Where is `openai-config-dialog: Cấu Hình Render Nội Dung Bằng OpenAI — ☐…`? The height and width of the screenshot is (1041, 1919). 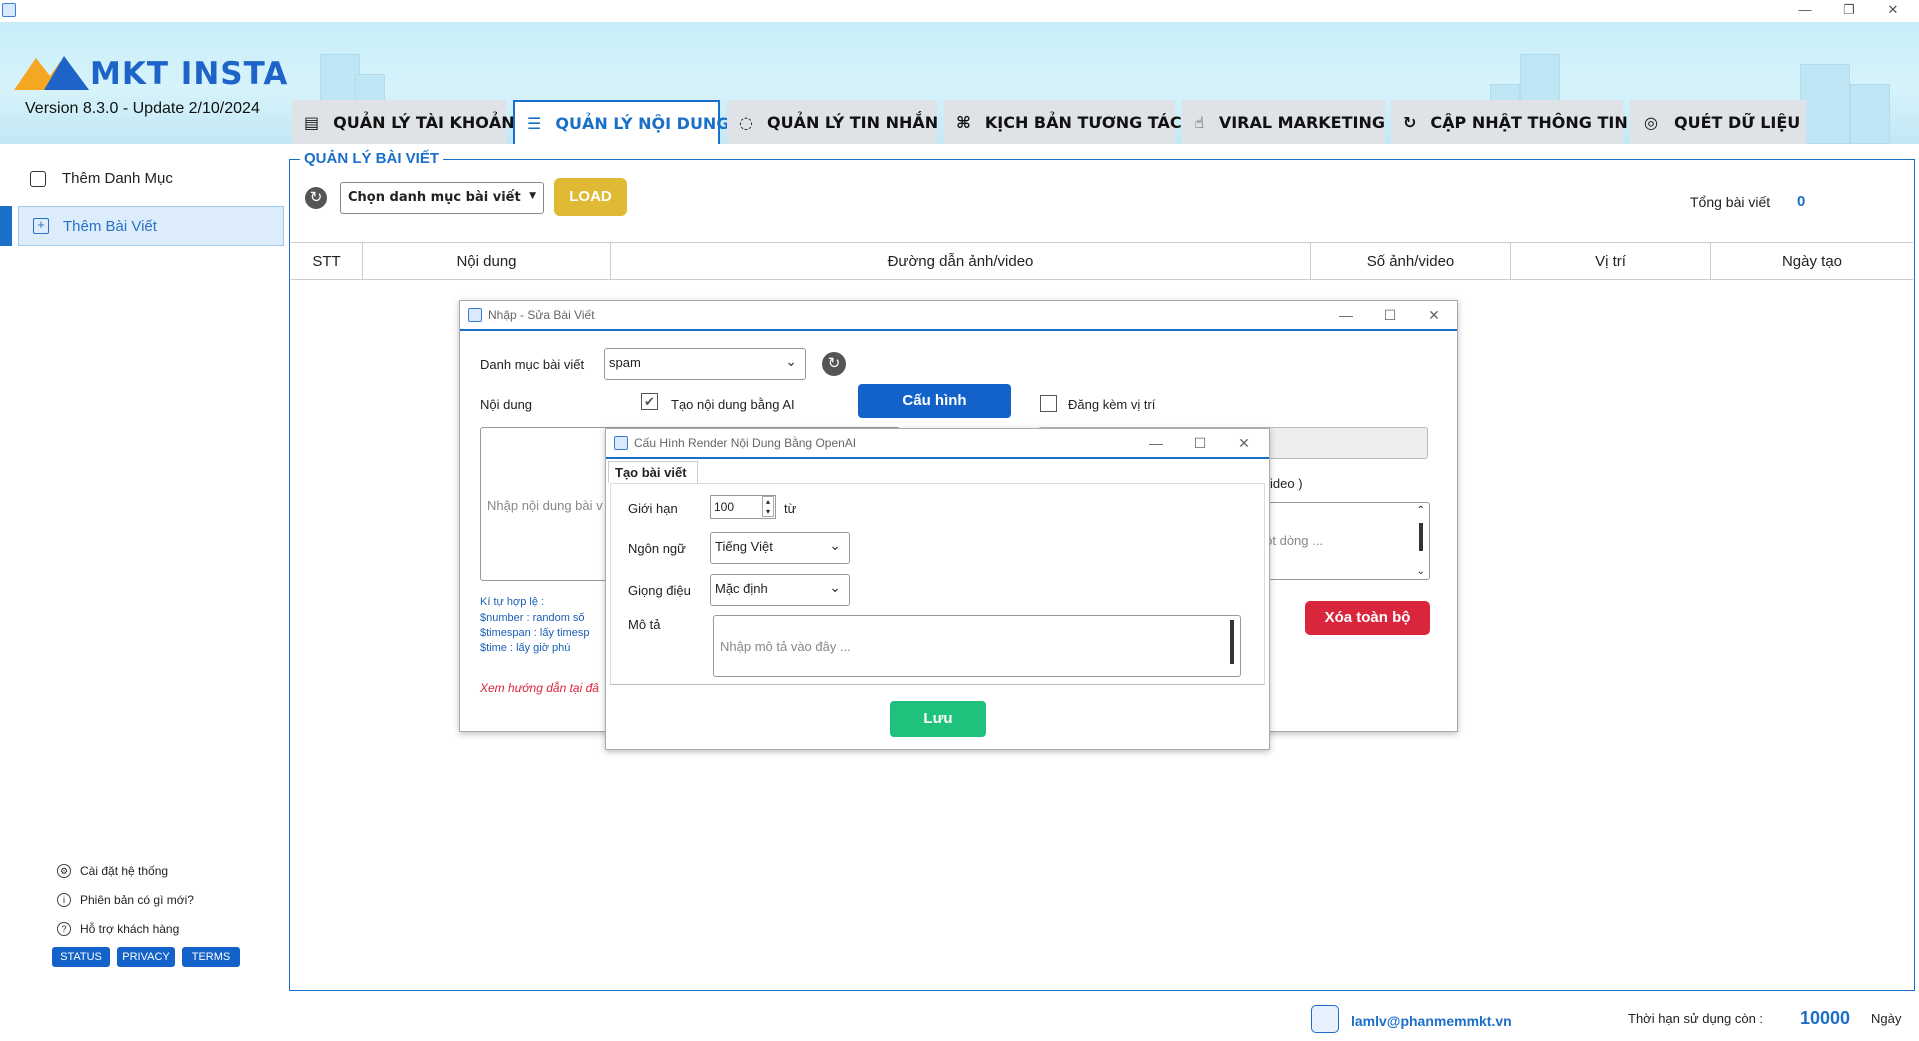
openai-config-dialog: Cấu Hình Render Nội Dung Bằng OpenAI — ☐… is located at coordinates (937, 589).